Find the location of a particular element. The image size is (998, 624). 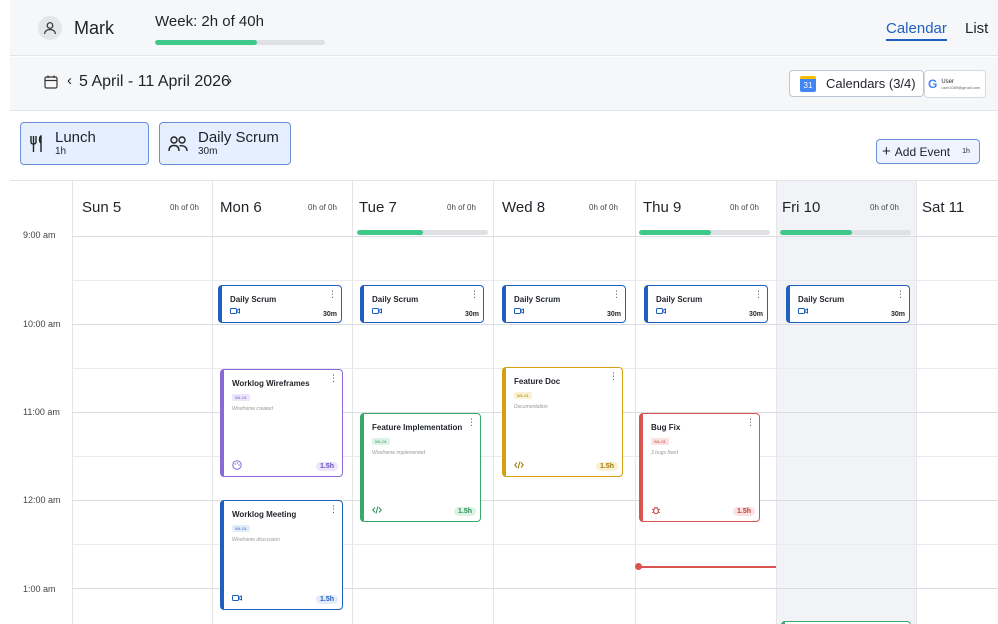

event-daily-scrum-fri: Daily Scrum ⋮ 30m is located at coordinates (848, 304).